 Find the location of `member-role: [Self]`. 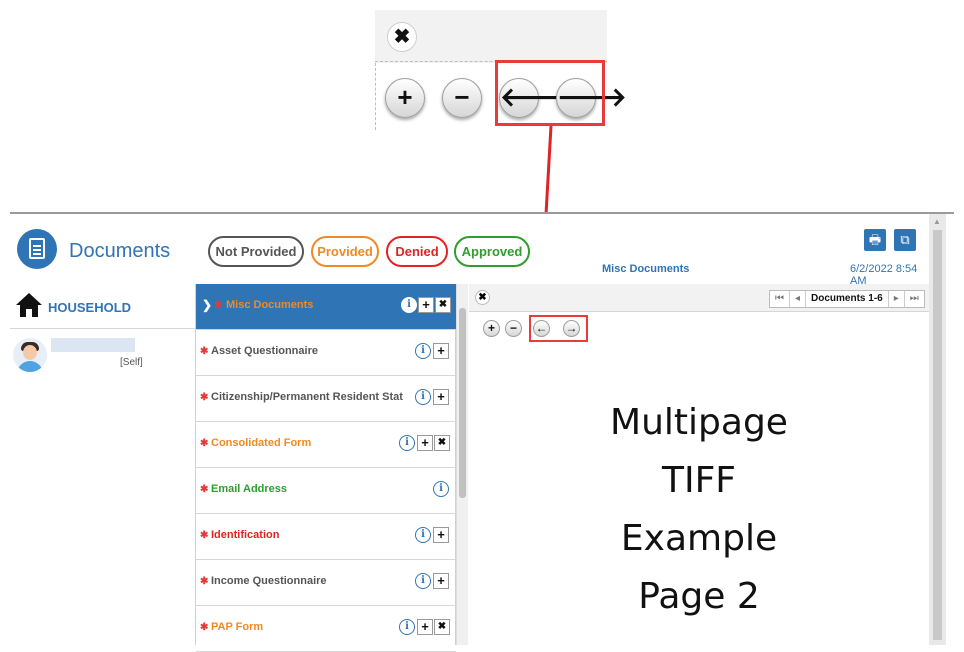

member-role: [Self] is located at coordinates (131, 362).